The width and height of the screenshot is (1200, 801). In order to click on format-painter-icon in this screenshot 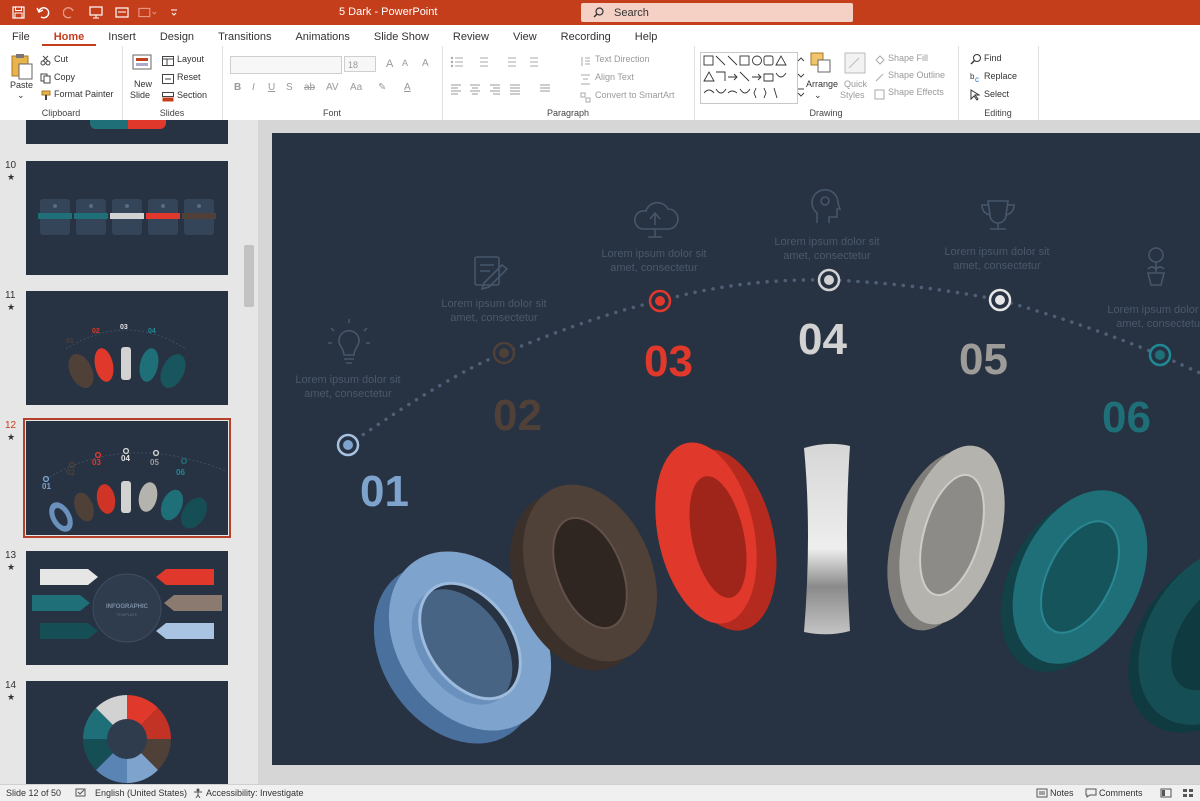, I will do `click(45, 97)`.